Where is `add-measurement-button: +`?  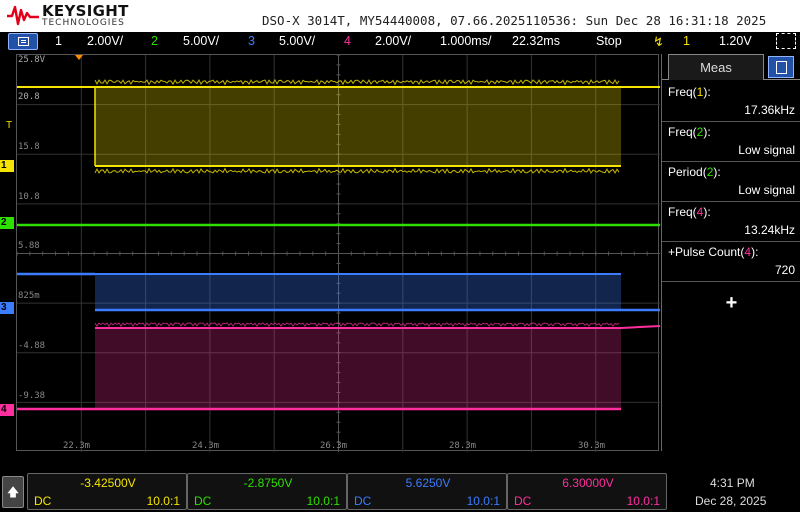
add-measurement-button: + is located at coordinates (731, 304).